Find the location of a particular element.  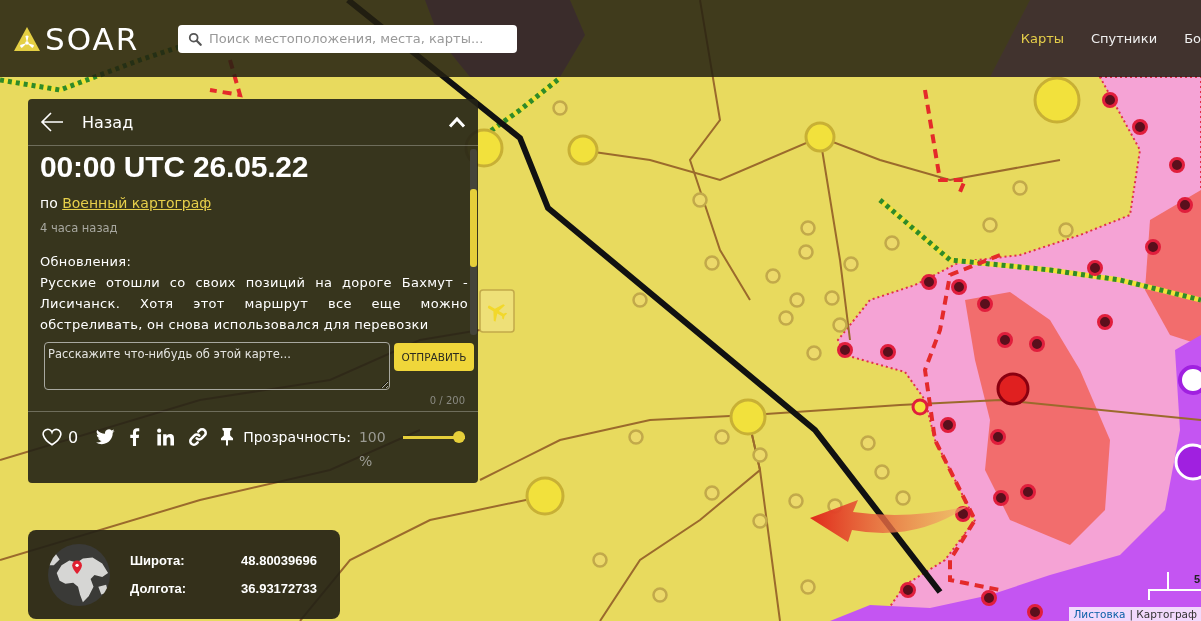

scale-label: 5 is located at coordinates (1196, 579).